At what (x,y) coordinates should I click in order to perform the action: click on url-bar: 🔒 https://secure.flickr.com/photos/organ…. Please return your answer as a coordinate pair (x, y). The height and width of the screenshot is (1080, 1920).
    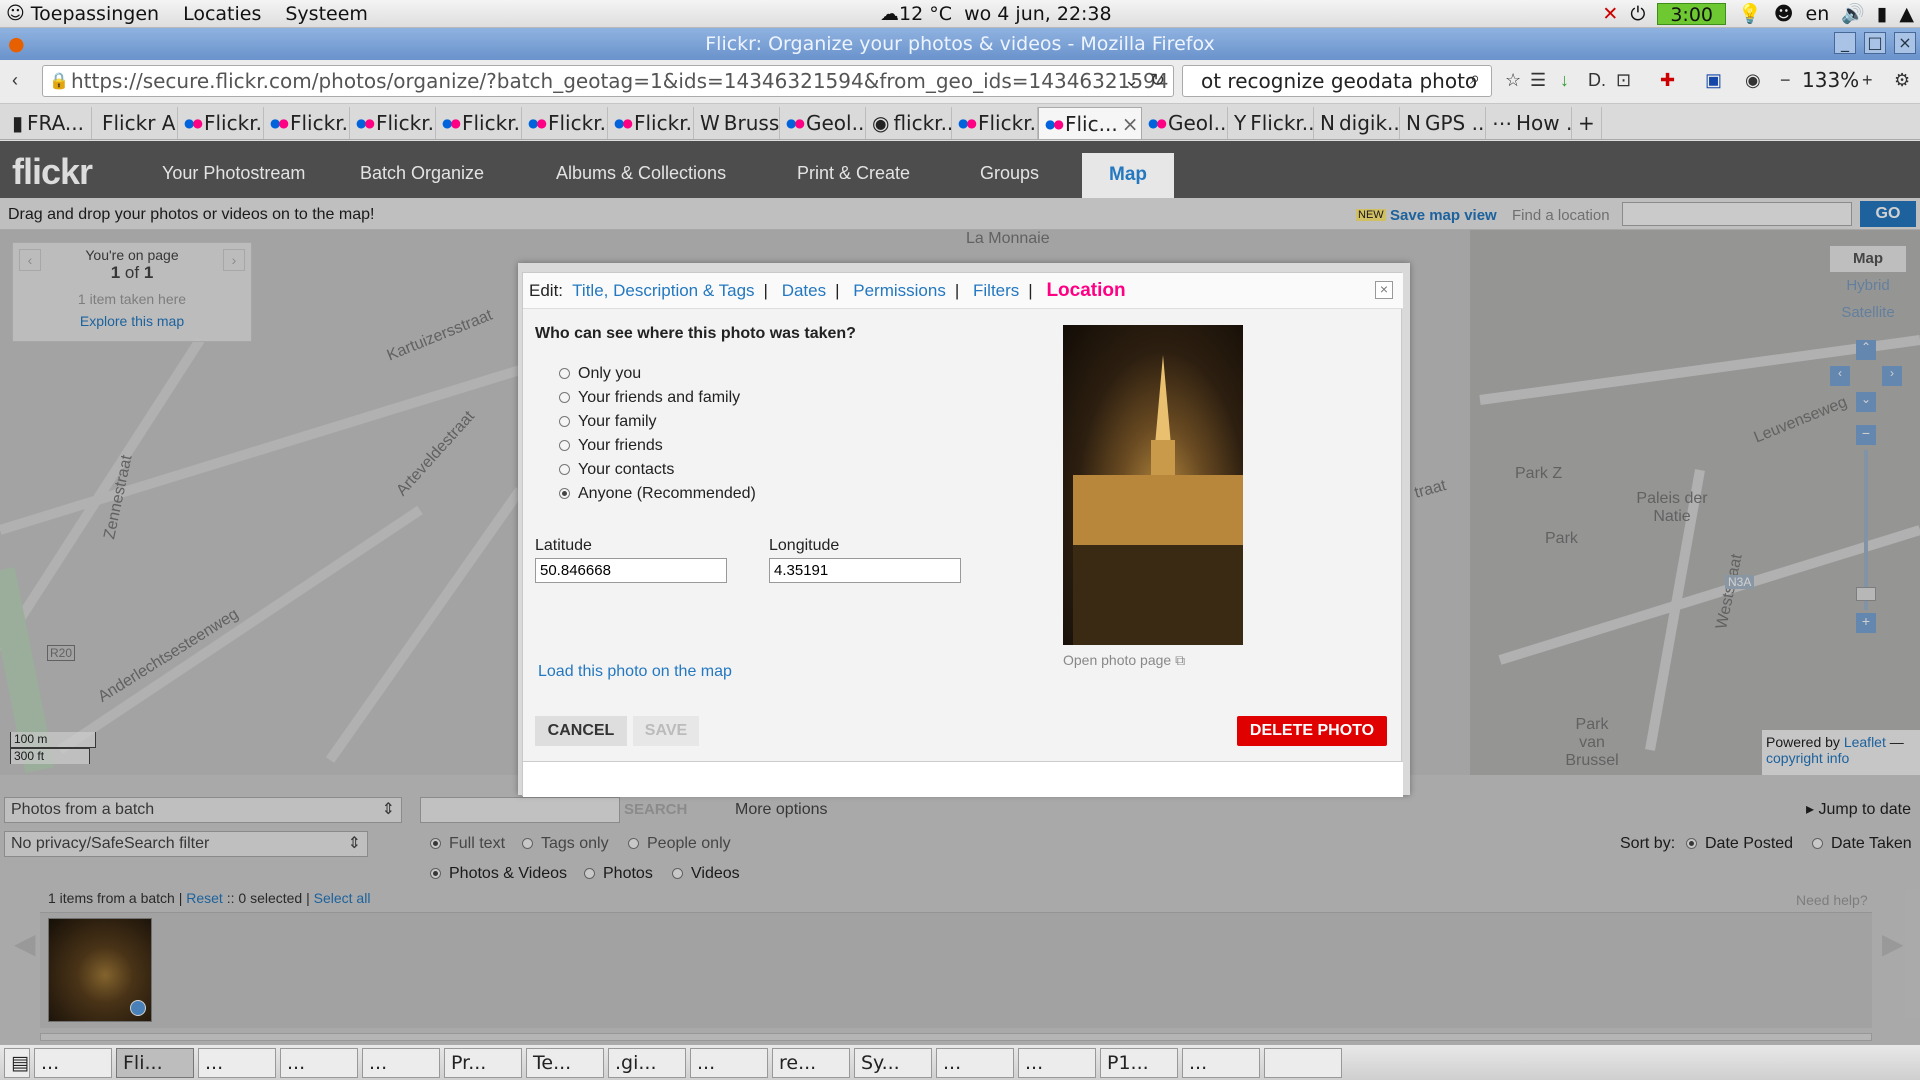
    Looking at the image, I should click on (608, 81).